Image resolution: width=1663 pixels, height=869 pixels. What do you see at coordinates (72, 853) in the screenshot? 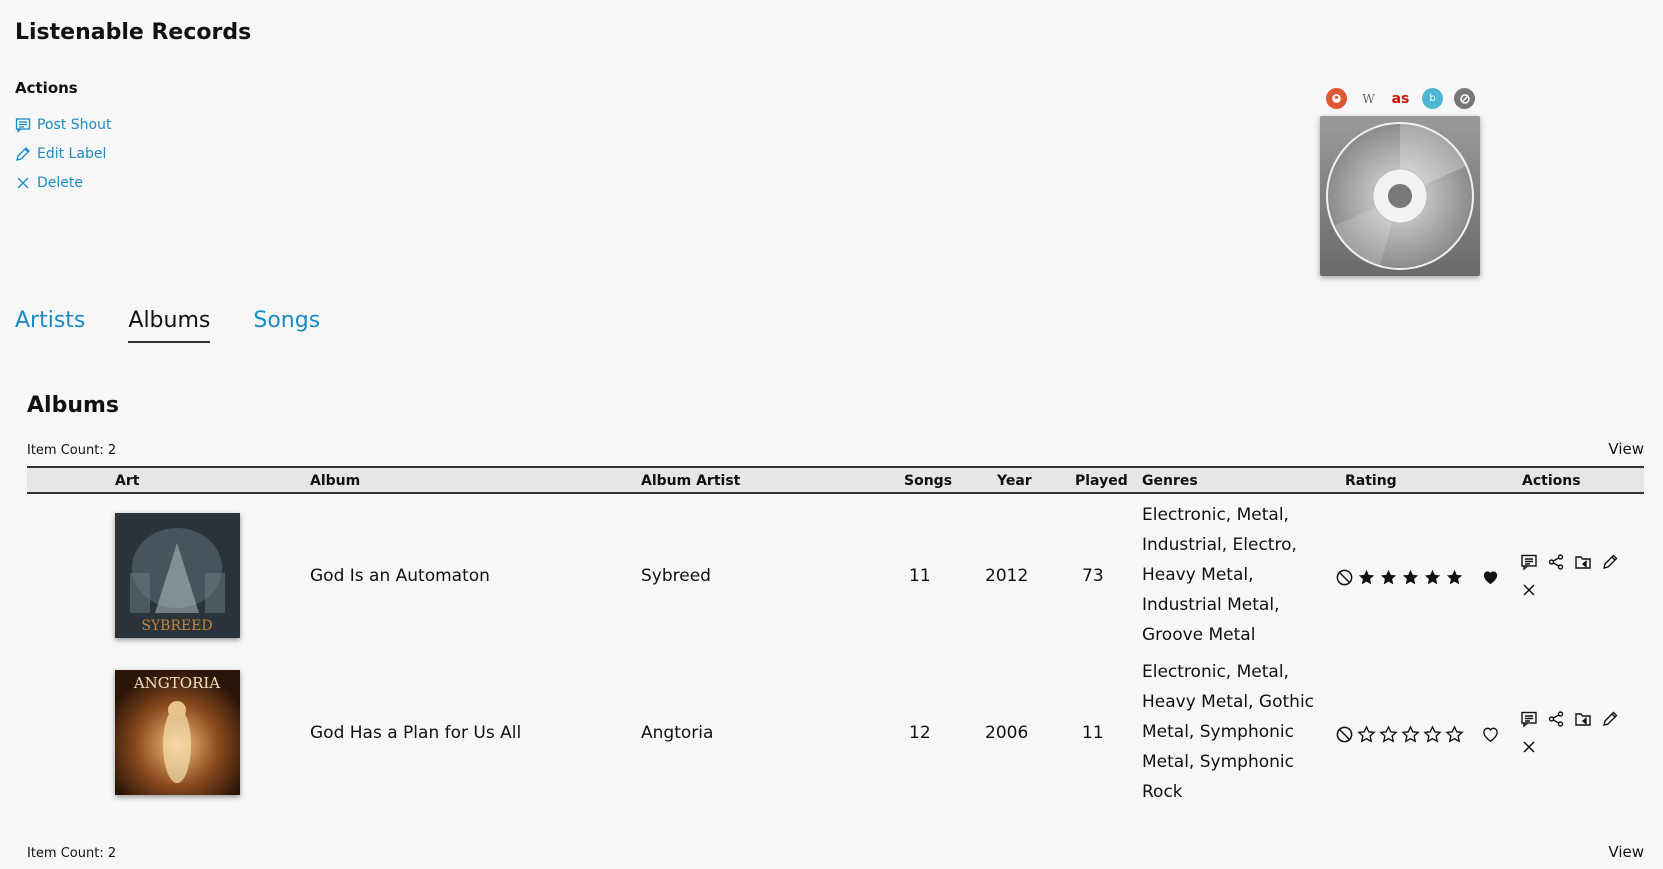
I see `item-count-bottom: Item Count: 2` at bounding box center [72, 853].